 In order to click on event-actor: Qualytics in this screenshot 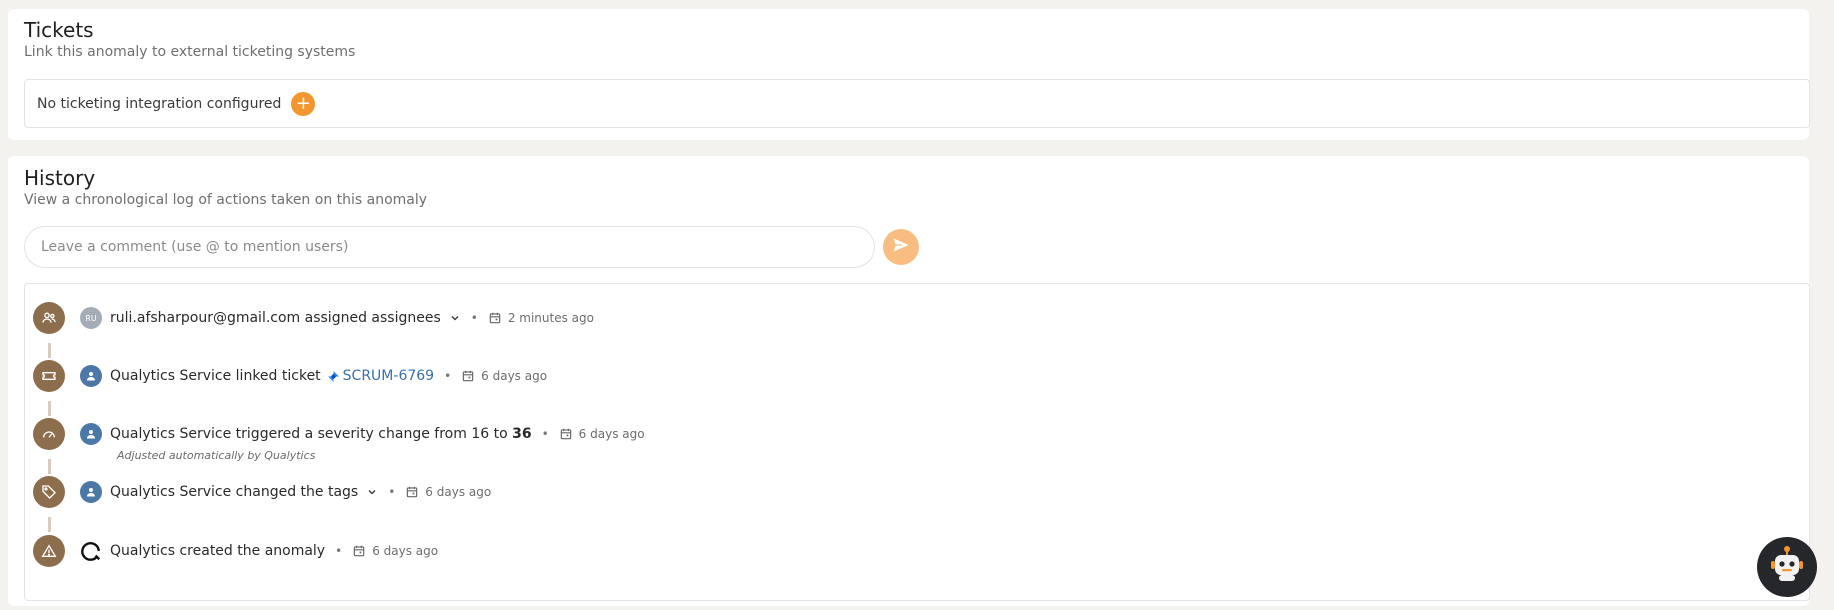, I will do `click(143, 551)`.